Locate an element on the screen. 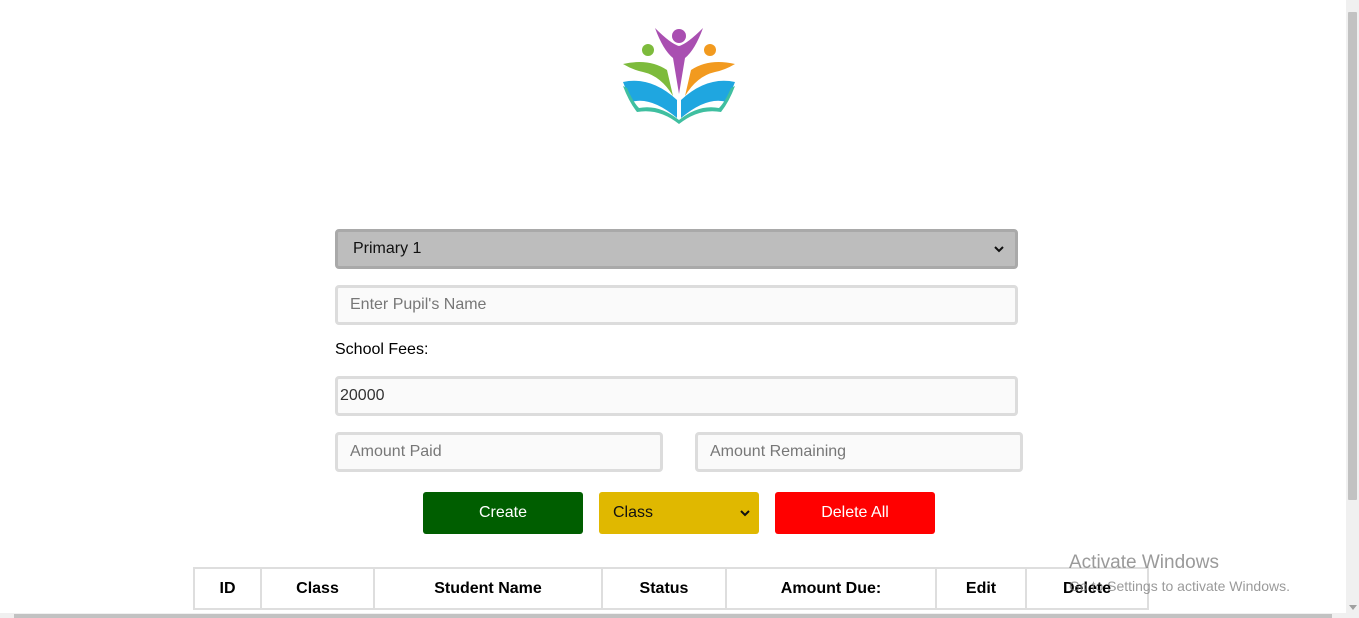  table-header-id: ID is located at coordinates (228, 588).